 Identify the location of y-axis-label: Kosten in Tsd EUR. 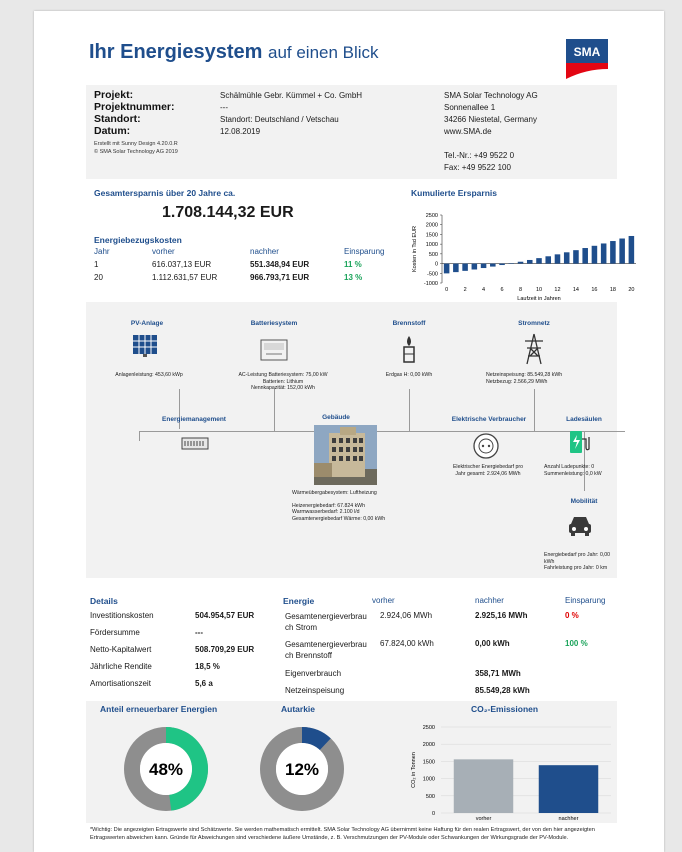
(415, 249).